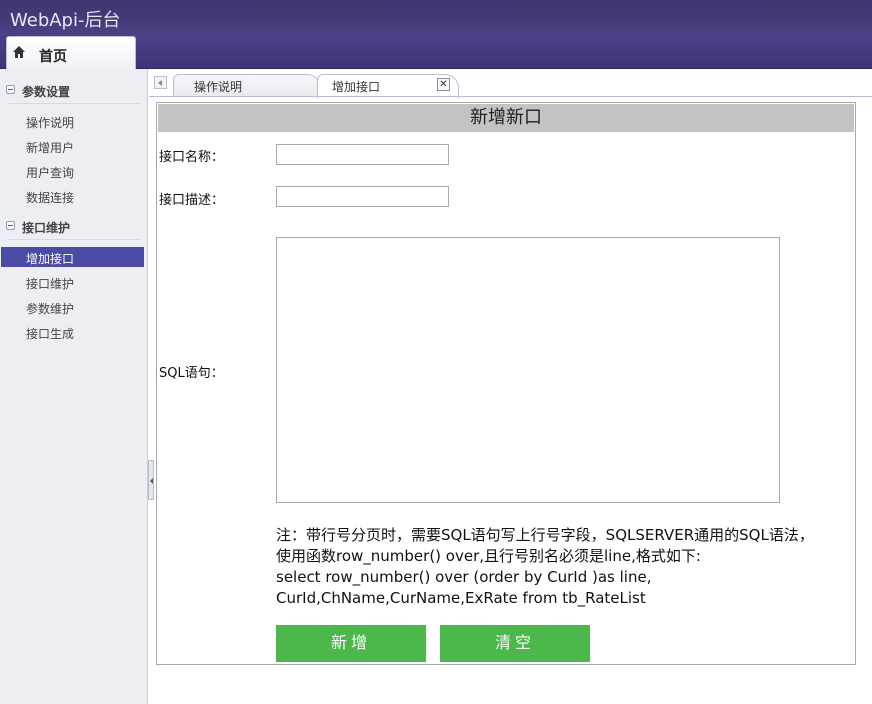 This screenshot has width=872, height=704. What do you see at coordinates (510, 83) in the screenshot?
I see `tab-bar: 操作说明 增加接口 ✕` at bounding box center [510, 83].